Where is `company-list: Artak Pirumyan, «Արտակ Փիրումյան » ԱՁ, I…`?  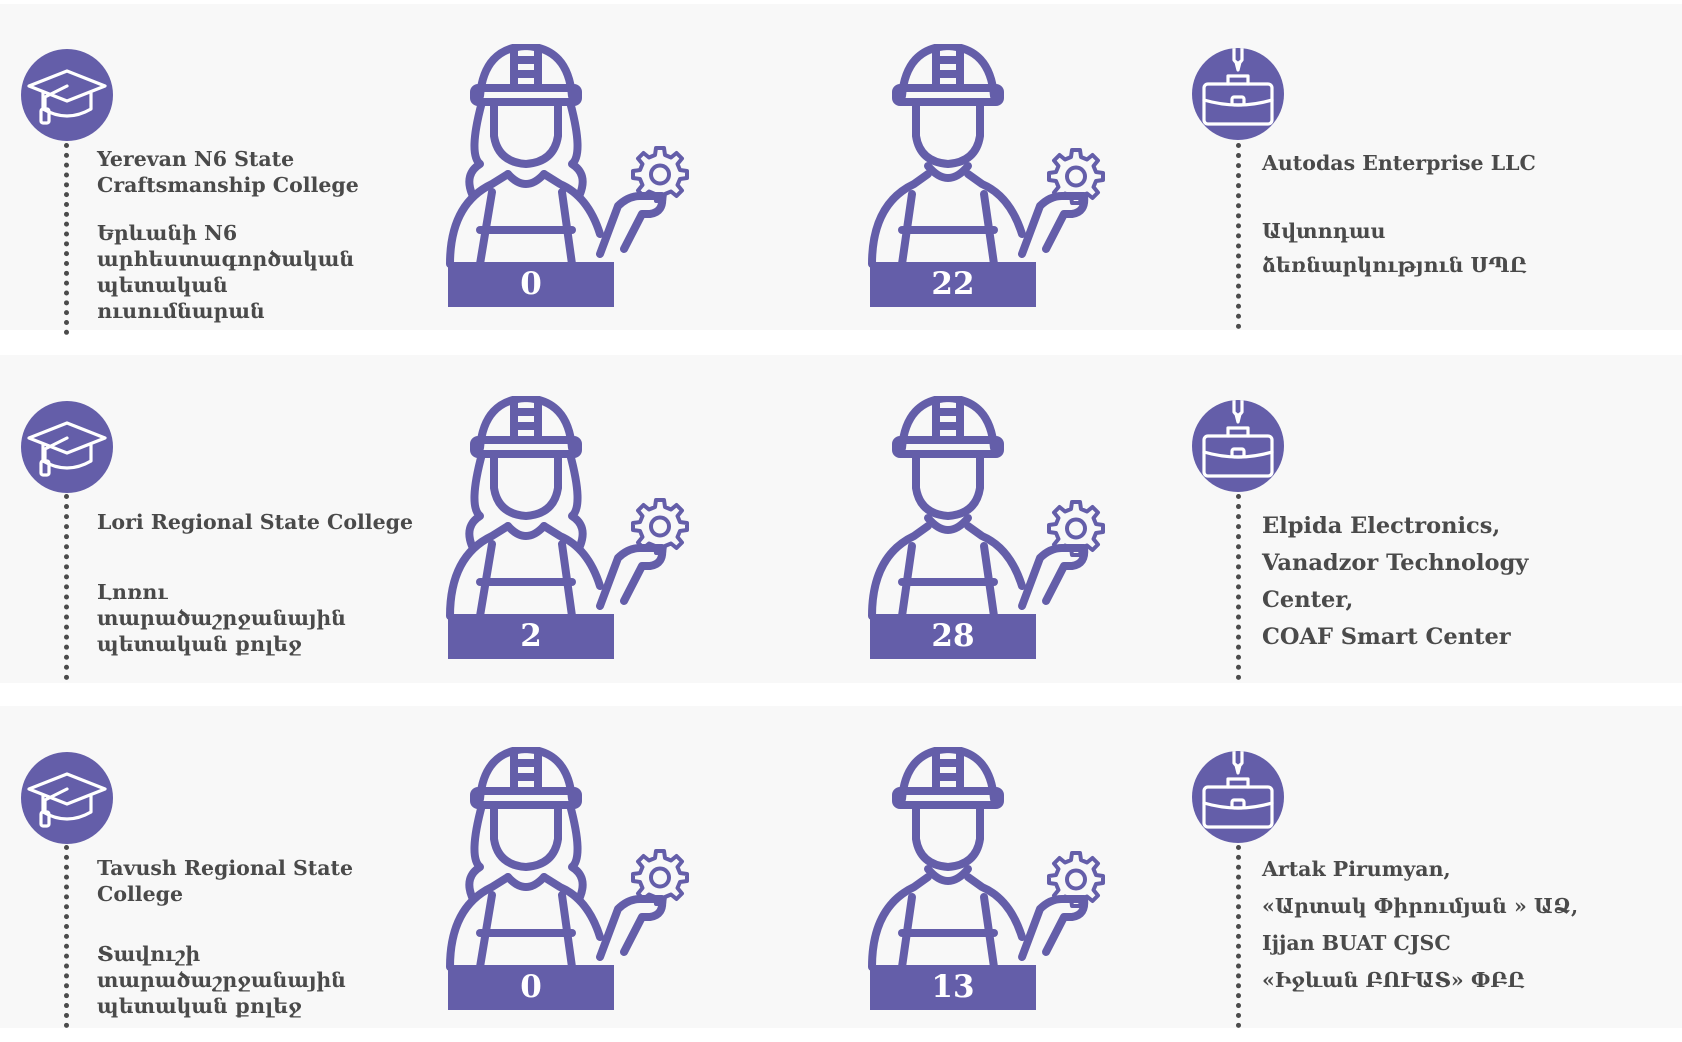 company-list: Artak Pirumyan, «Արտակ Փիրումյան » ԱՁ, I… is located at coordinates (1452, 925).